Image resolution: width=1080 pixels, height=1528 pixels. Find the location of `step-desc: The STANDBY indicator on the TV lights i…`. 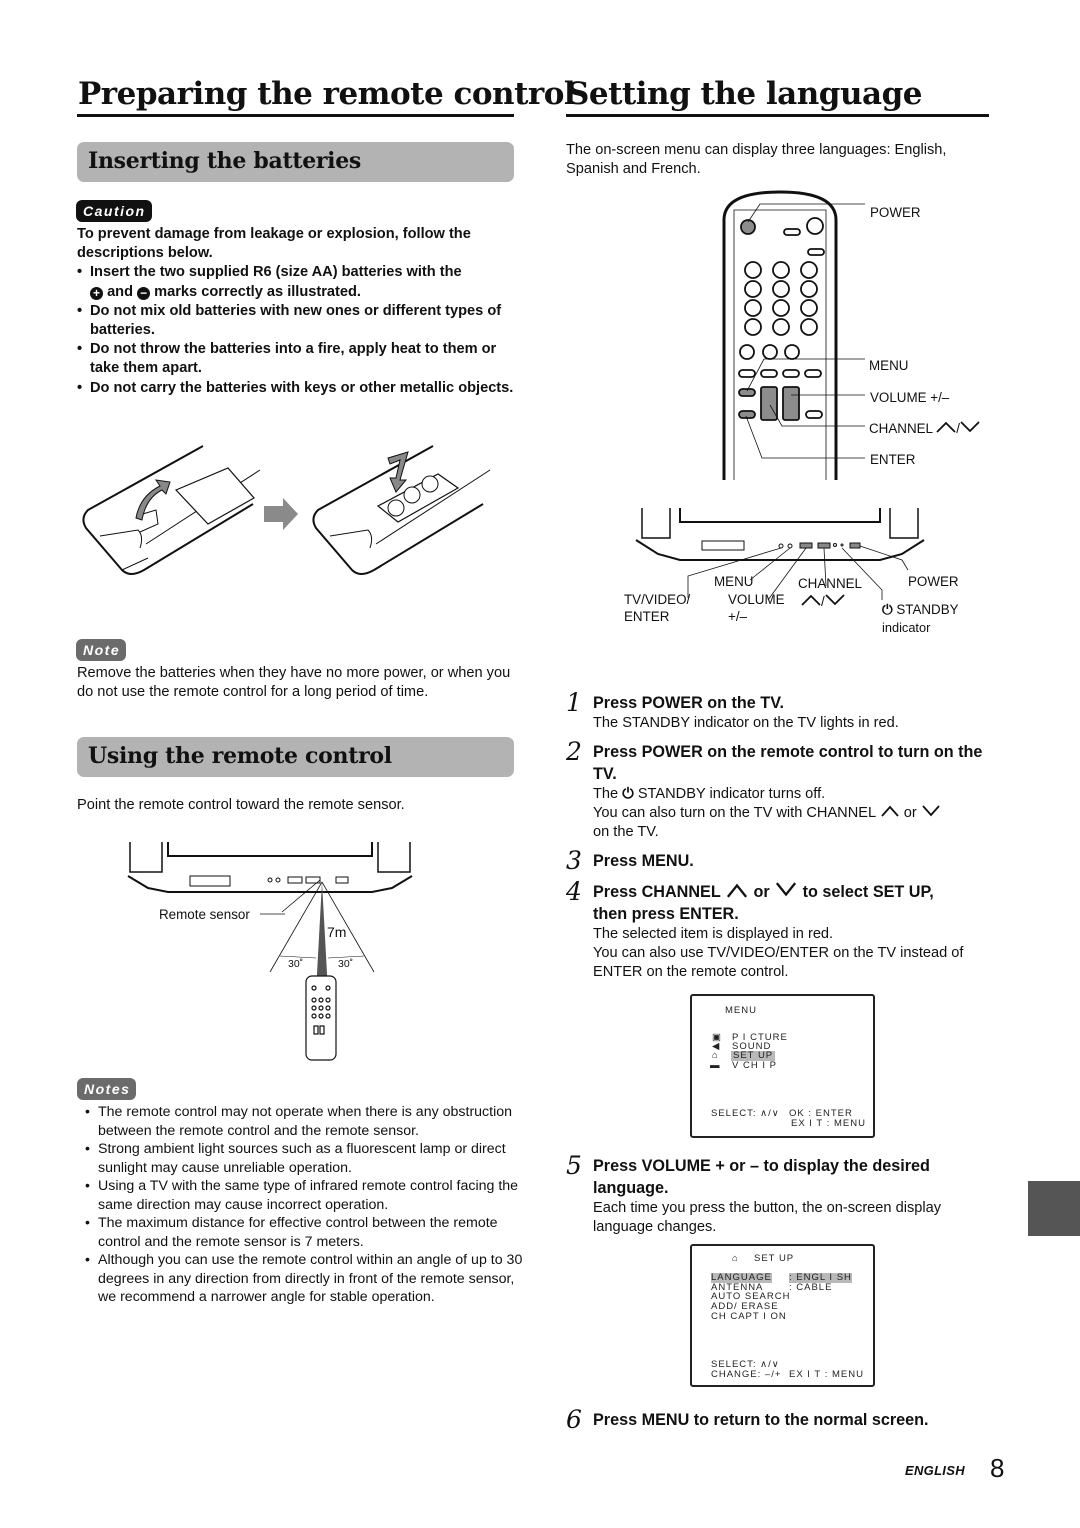

step-desc: The STANDBY indicator on the TV lights i… is located at coordinates (746, 723).